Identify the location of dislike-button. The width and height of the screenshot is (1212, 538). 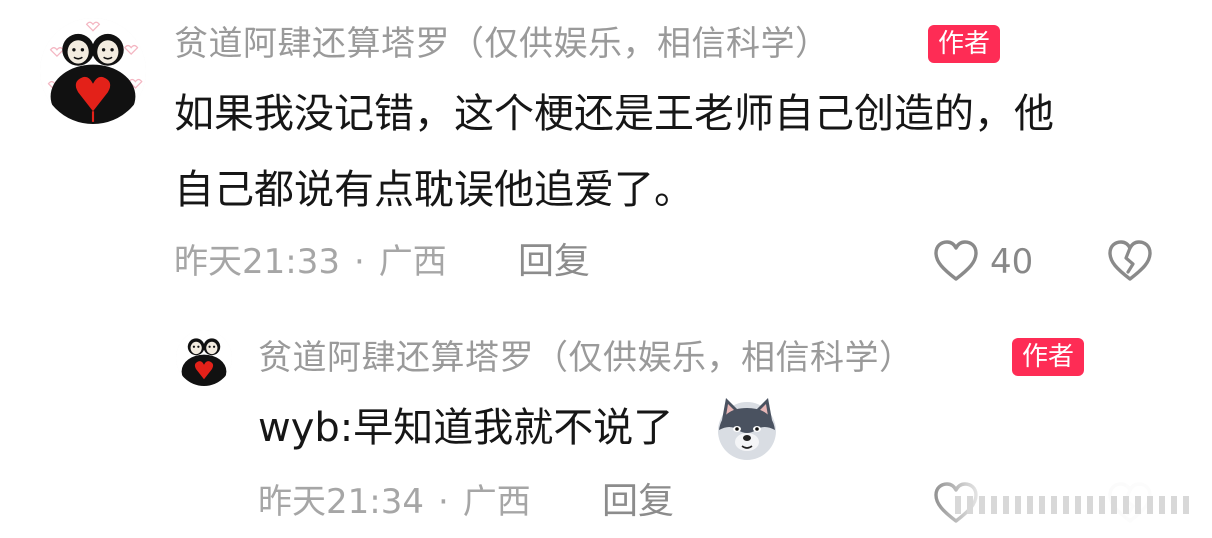
(1130, 261).